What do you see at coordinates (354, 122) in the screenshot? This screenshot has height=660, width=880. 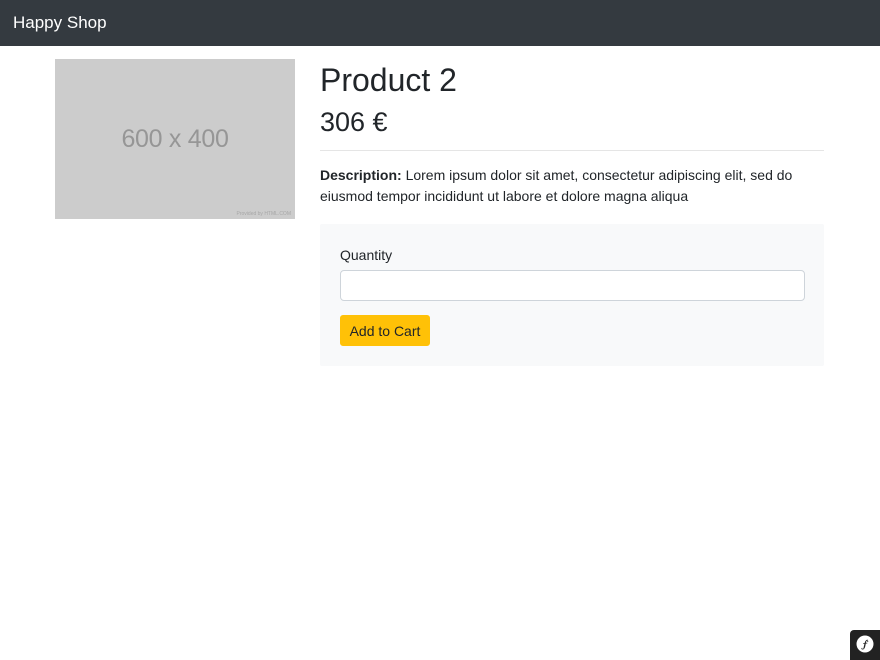 I see `product-price: 306 €` at bounding box center [354, 122].